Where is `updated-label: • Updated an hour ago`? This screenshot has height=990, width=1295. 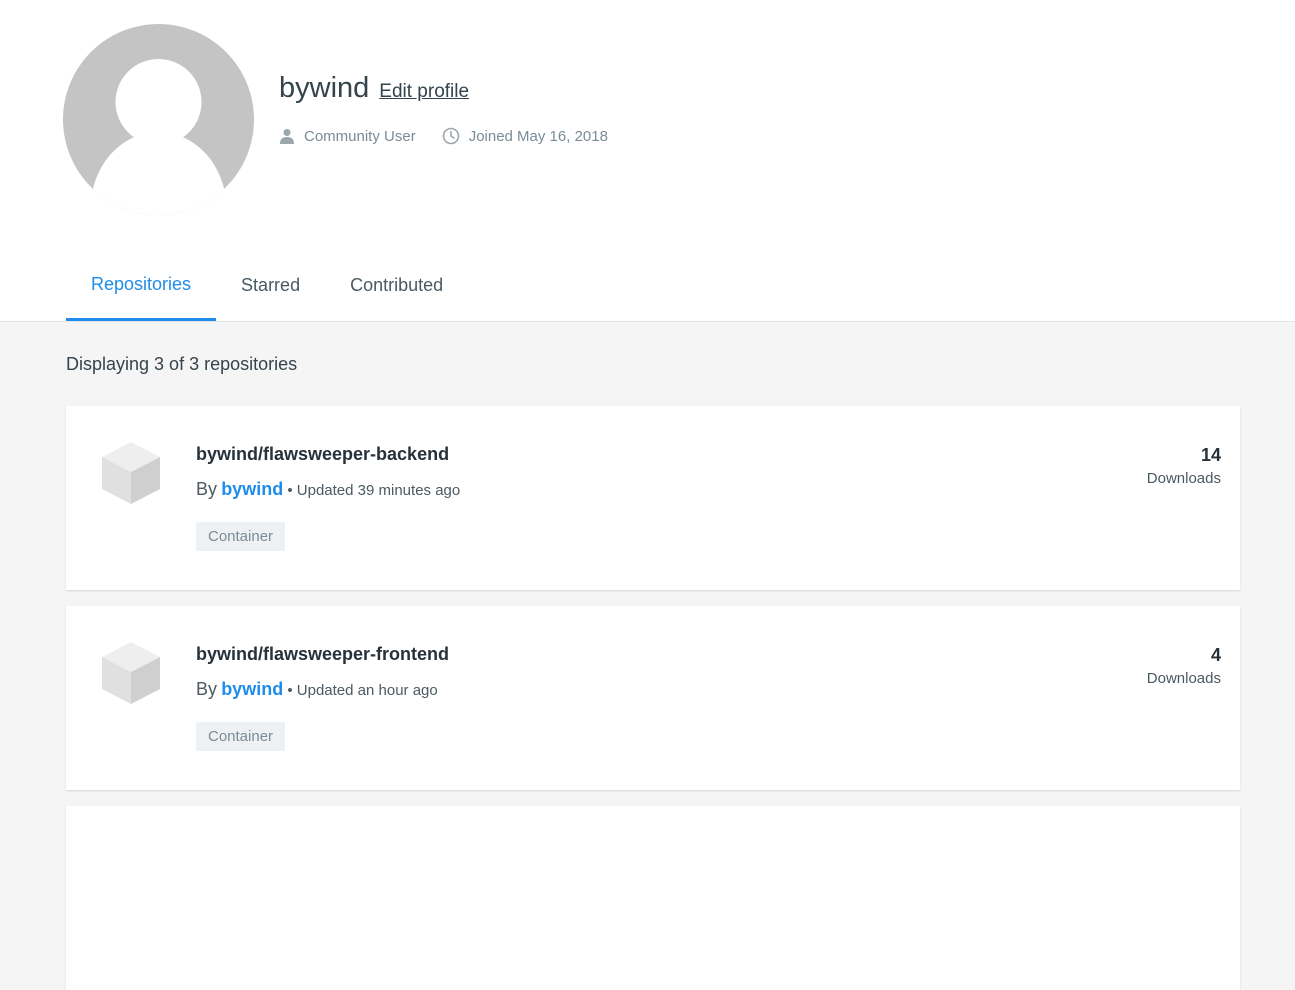
updated-label: • Updated an hour ago is located at coordinates (362, 690).